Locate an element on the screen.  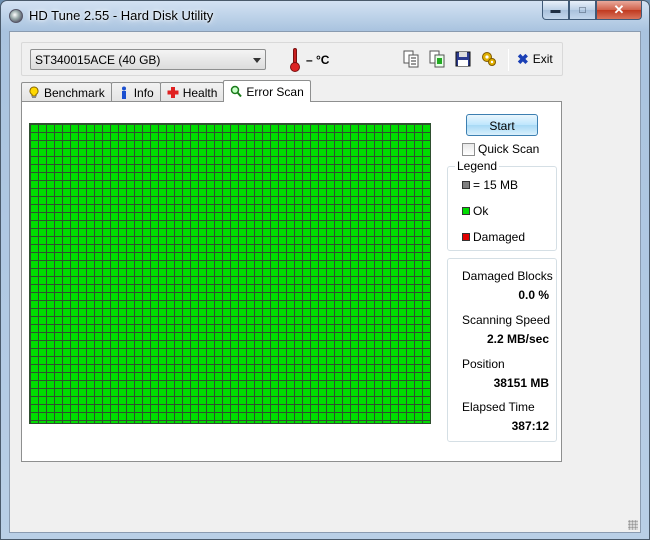
tab-error-scan: Error Scan is located at coordinates (267, 91).